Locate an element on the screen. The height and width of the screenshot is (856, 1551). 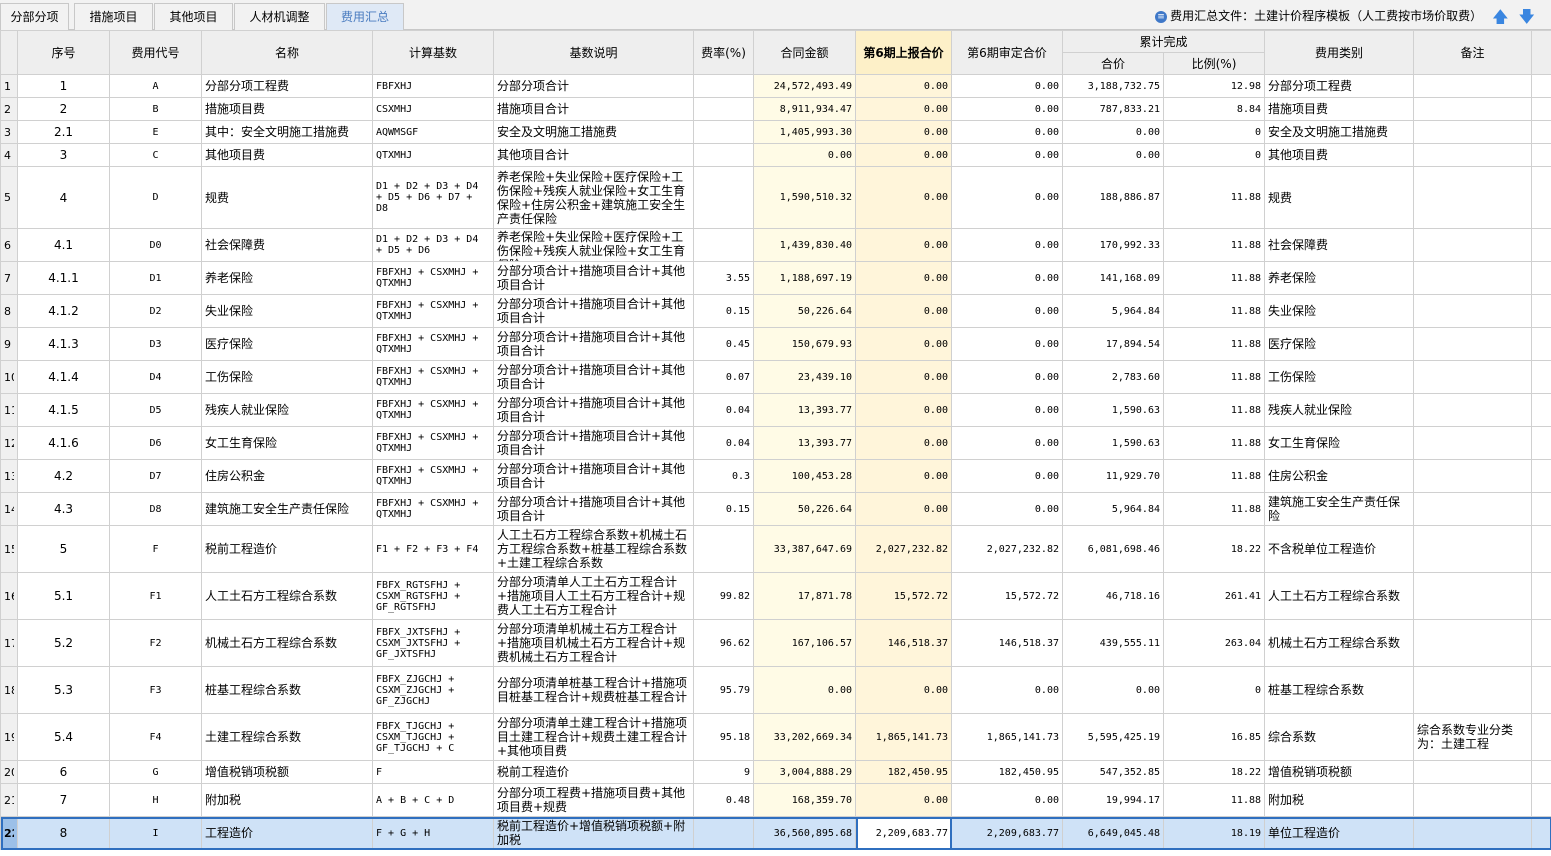
cell-name: 工程造价 is located at coordinates (287, 833).